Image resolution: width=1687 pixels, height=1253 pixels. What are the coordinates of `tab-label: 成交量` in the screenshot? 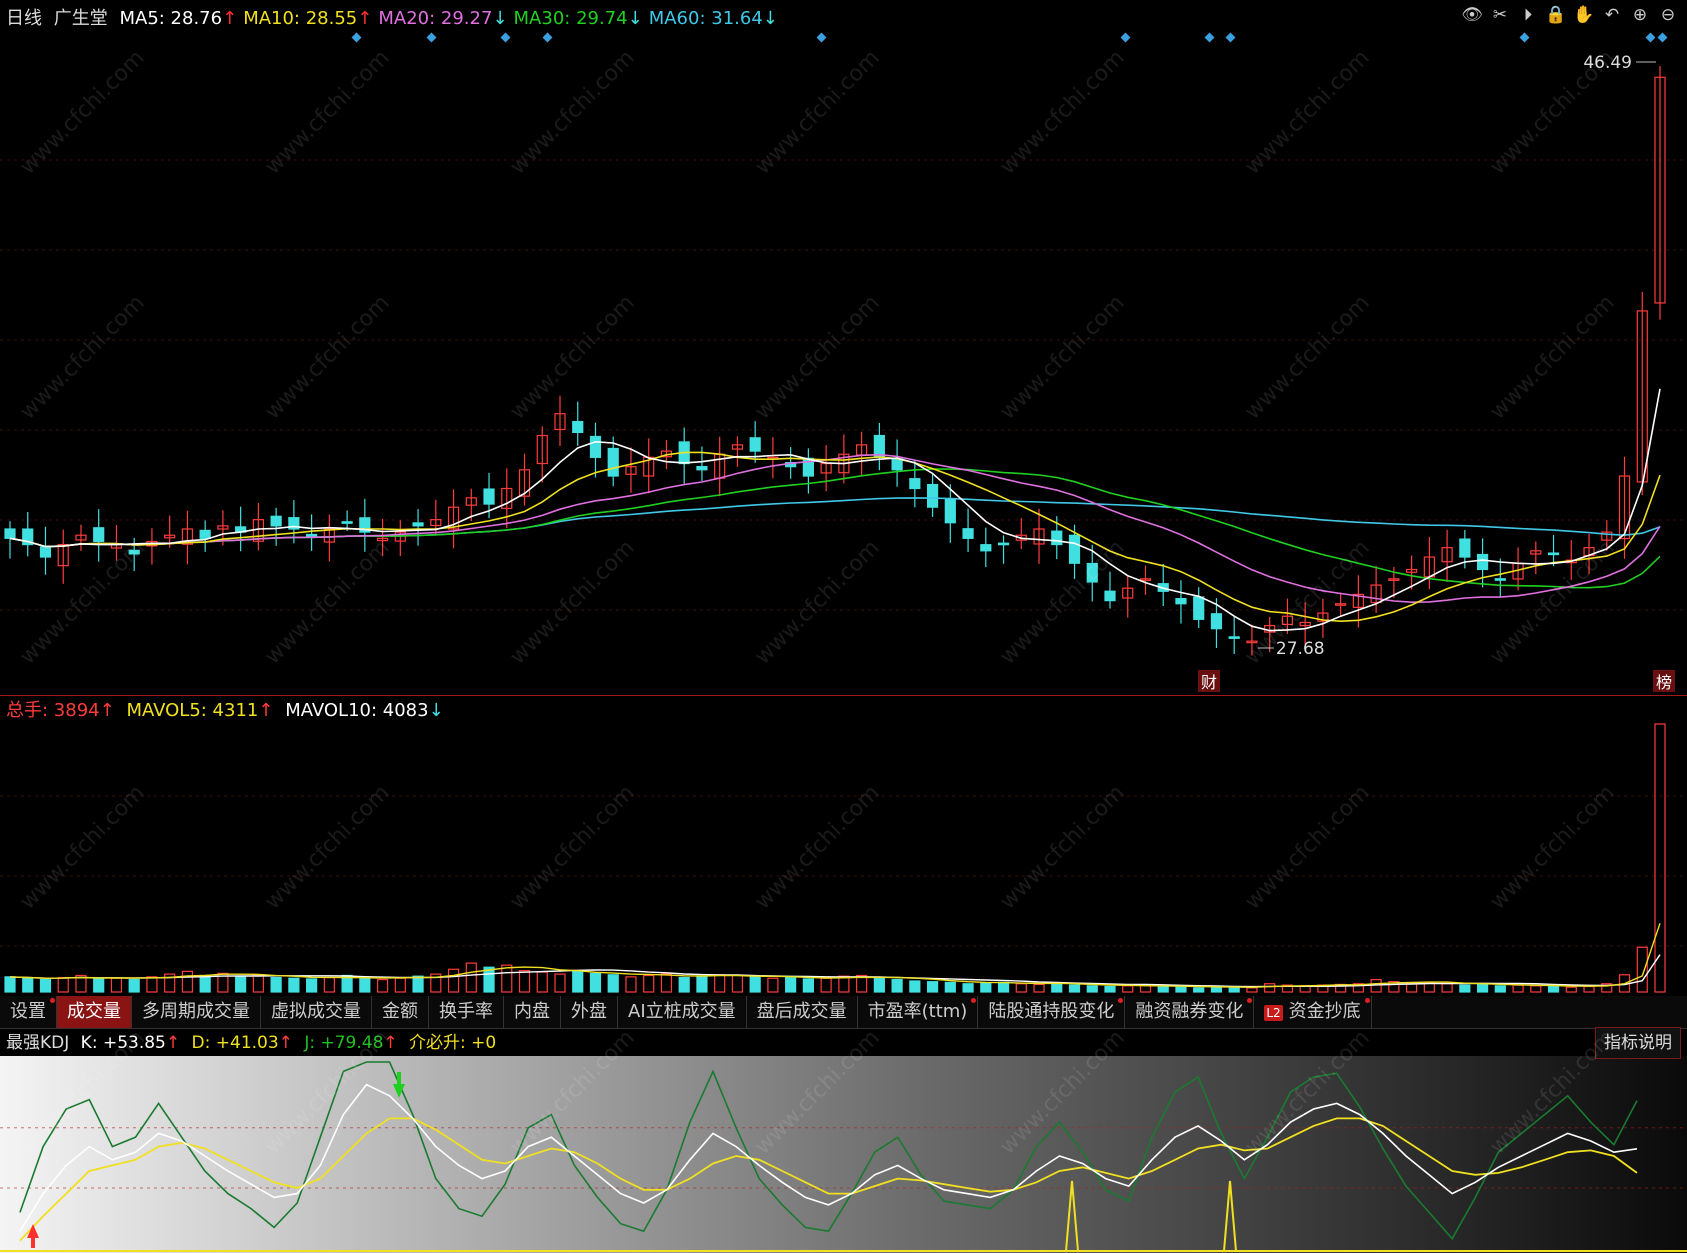 It's located at (94, 1011).